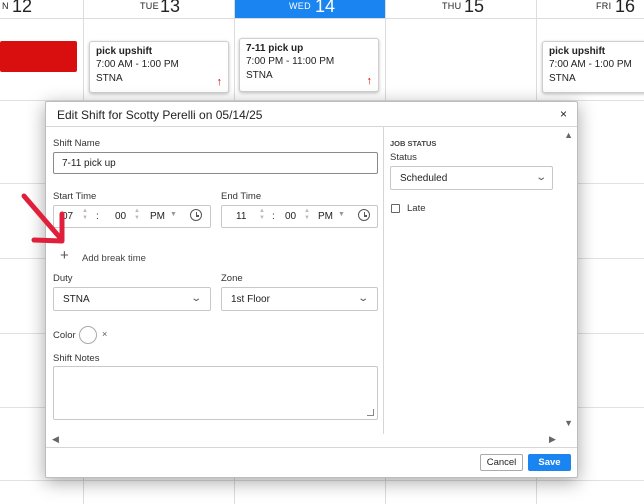 The height and width of the screenshot is (504, 644). What do you see at coordinates (232, 278) in the screenshot?
I see `zone-label: Zone` at bounding box center [232, 278].